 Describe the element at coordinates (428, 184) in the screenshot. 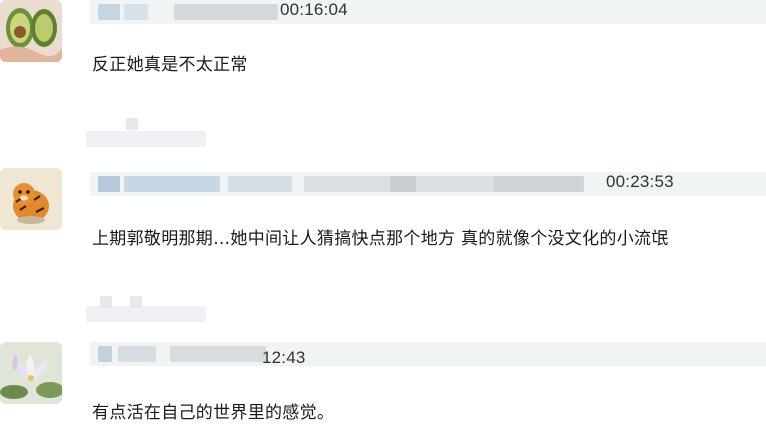

I see `comment-meta-bar: 00:23:53` at that location.